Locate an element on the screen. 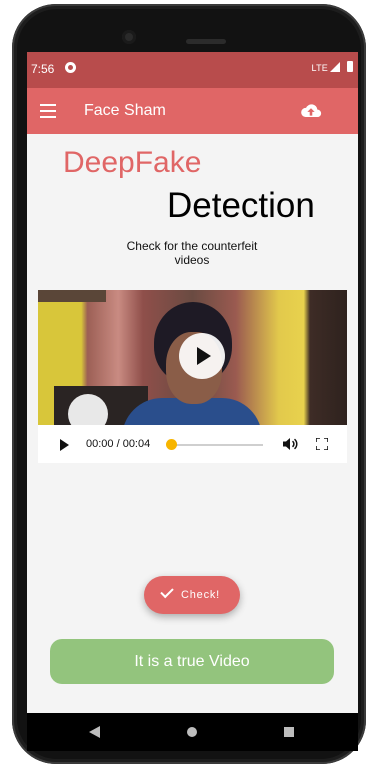 This screenshot has width=366, height=768. notification-app-icon is located at coordinates (70, 67).